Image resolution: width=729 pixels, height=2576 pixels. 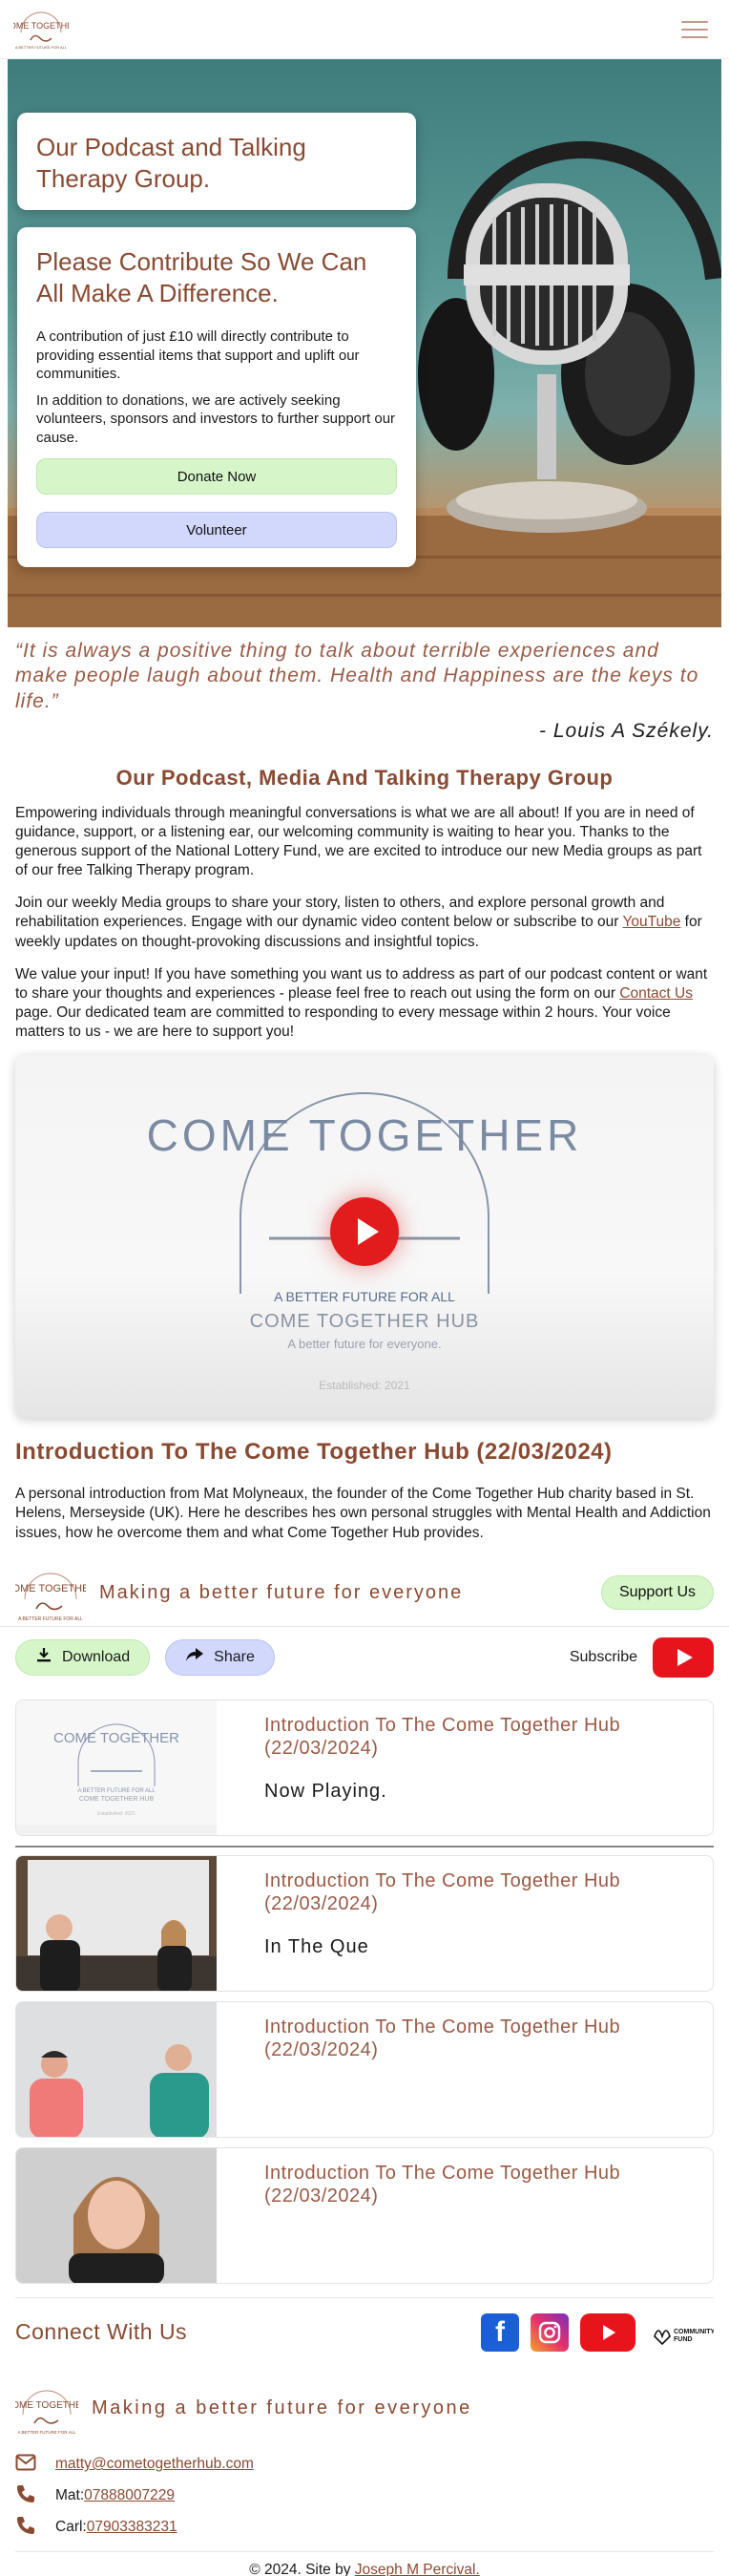 What do you see at coordinates (364, 1232) in the screenshot?
I see `play-button` at bounding box center [364, 1232].